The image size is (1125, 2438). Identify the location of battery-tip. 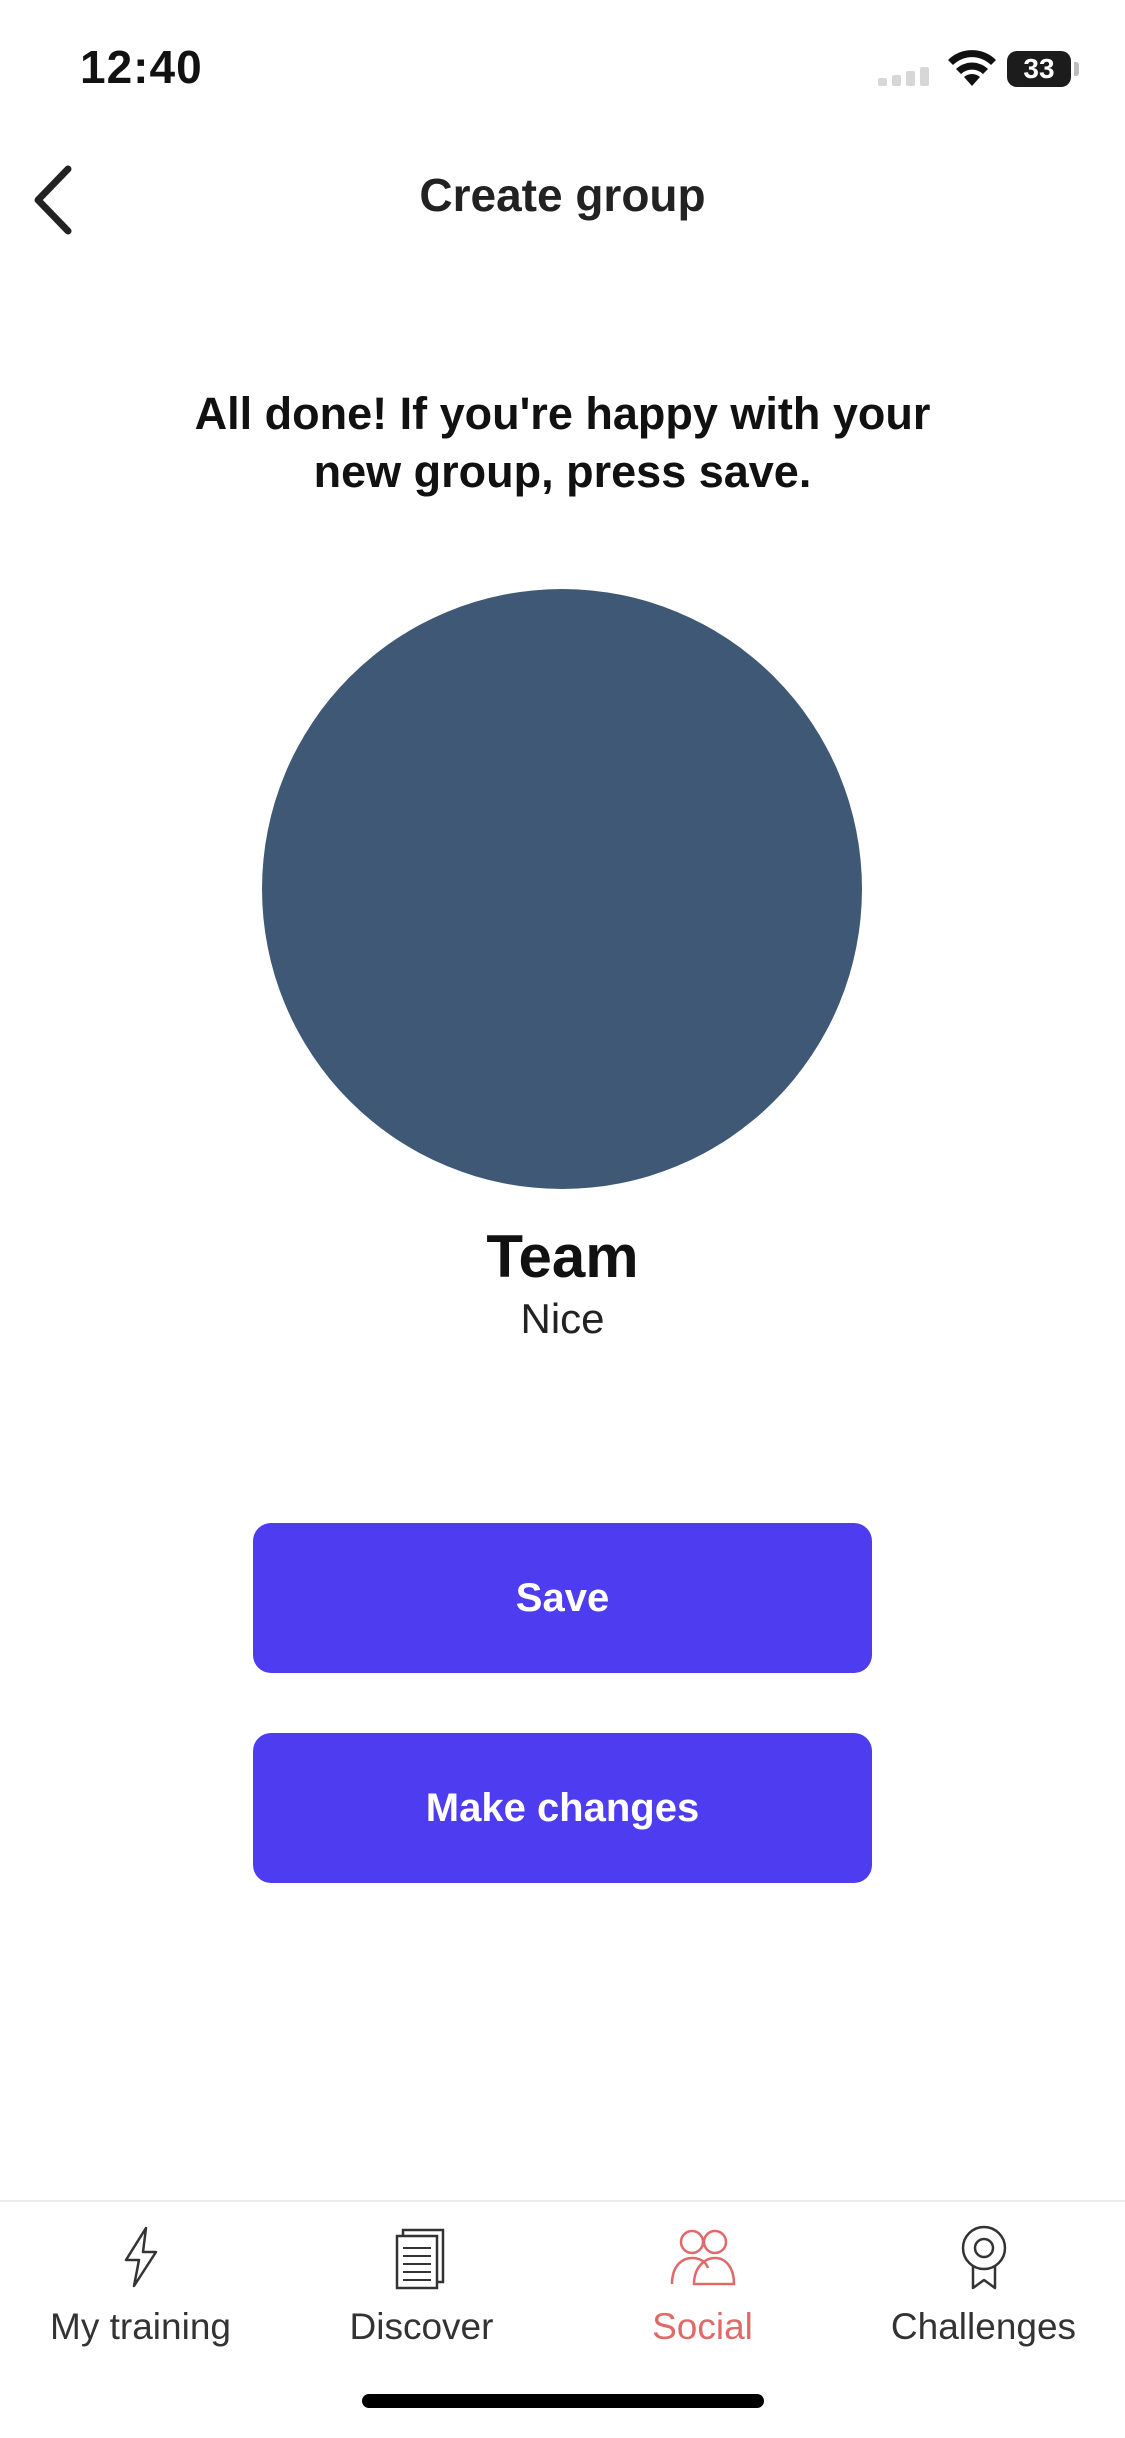
(1076, 69).